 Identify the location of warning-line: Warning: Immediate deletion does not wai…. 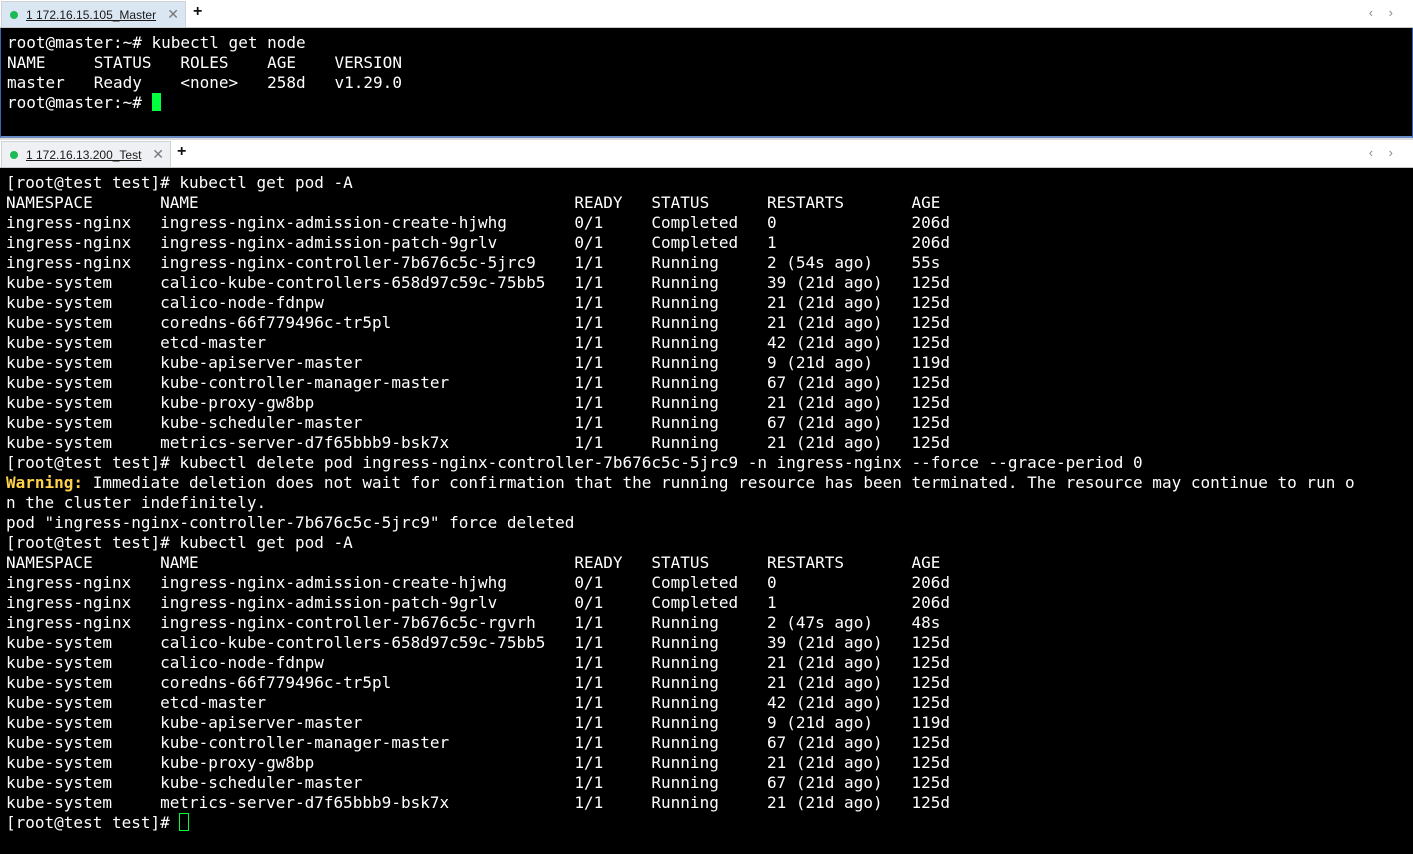
(680, 483).